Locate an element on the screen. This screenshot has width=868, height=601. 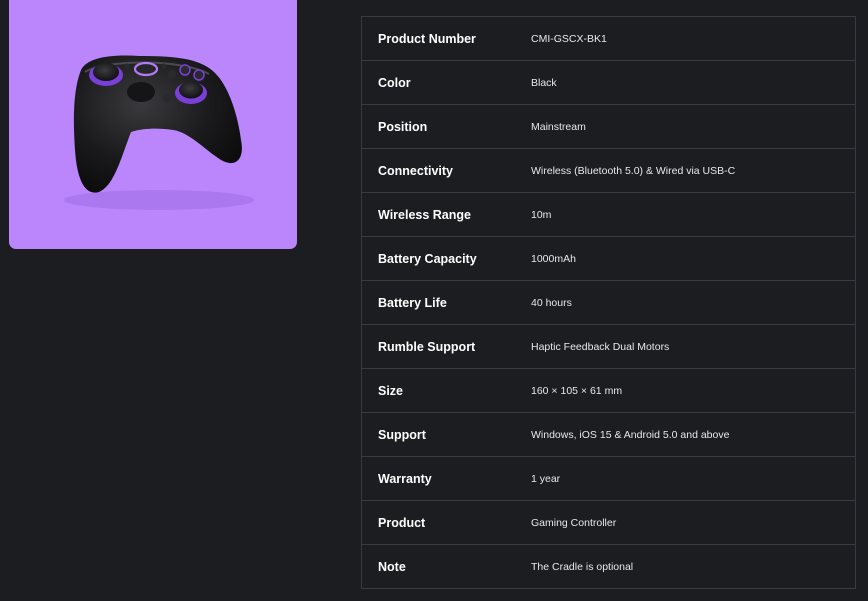
spec-label: Connectivity is located at coordinates (446, 170).